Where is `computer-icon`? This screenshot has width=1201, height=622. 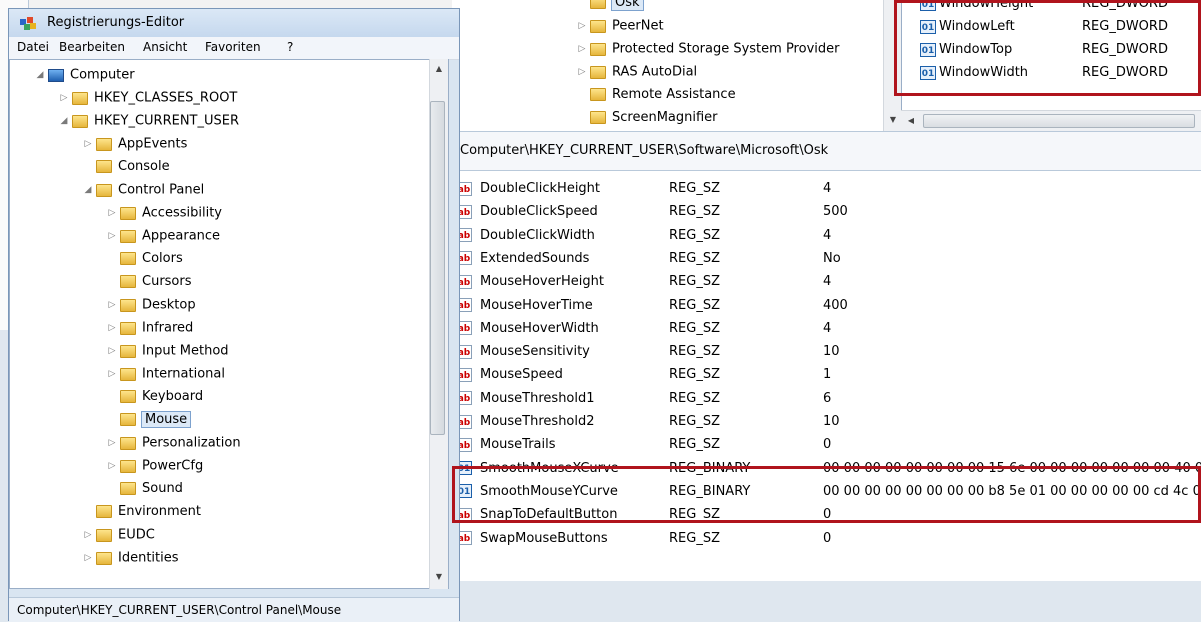
computer-icon is located at coordinates (56, 75).